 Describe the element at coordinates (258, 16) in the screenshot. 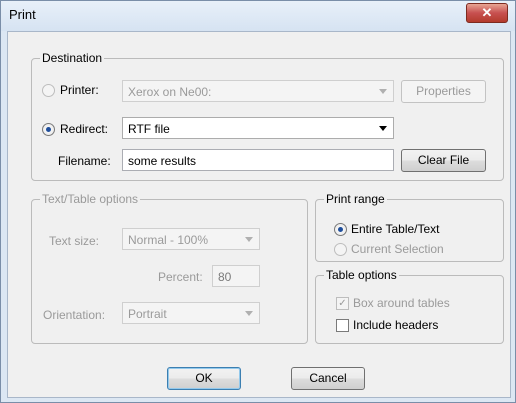

I see `title-bar: Print ✕` at that location.